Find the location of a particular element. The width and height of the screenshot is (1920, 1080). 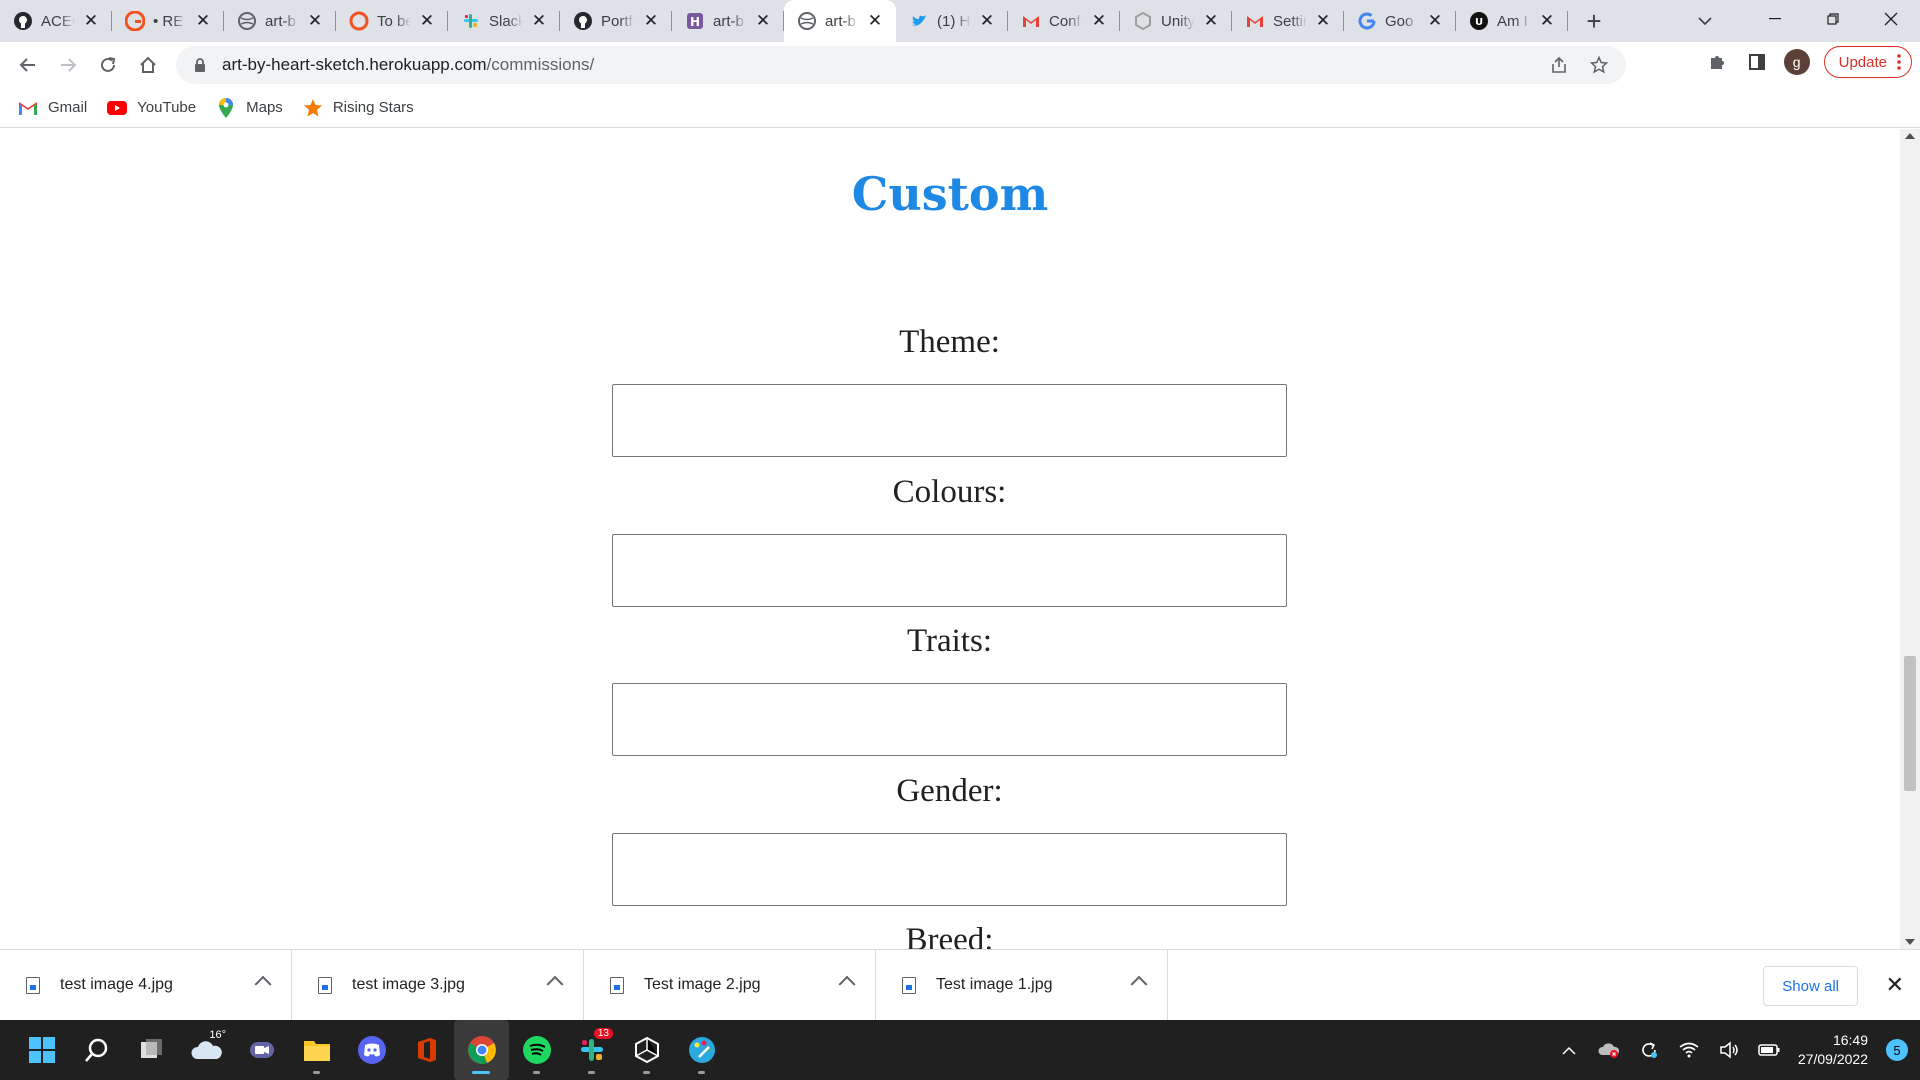

new-tab-button: + is located at coordinates (1594, 21).